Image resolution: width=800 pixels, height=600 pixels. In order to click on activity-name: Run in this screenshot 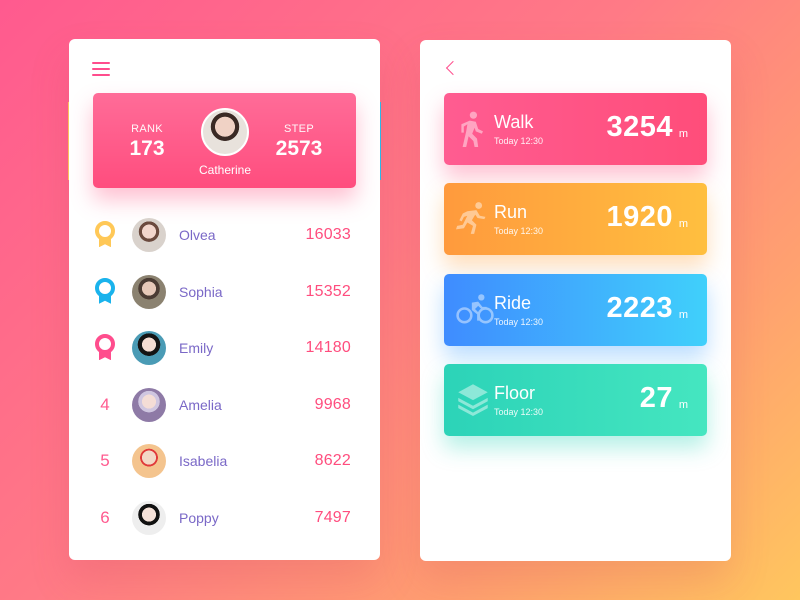, I will do `click(511, 212)`.